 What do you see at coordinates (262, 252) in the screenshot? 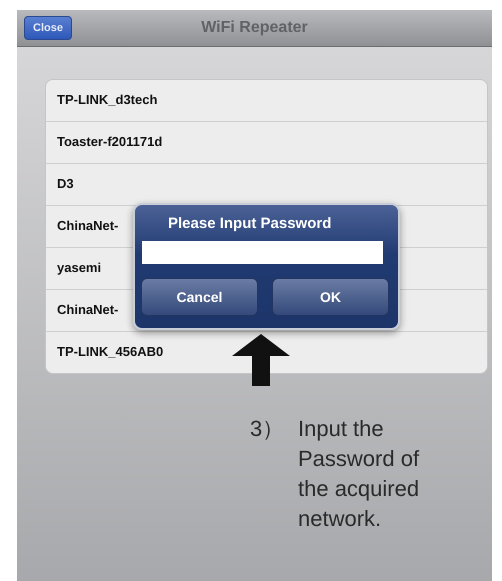
I see `password-field` at bounding box center [262, 252].